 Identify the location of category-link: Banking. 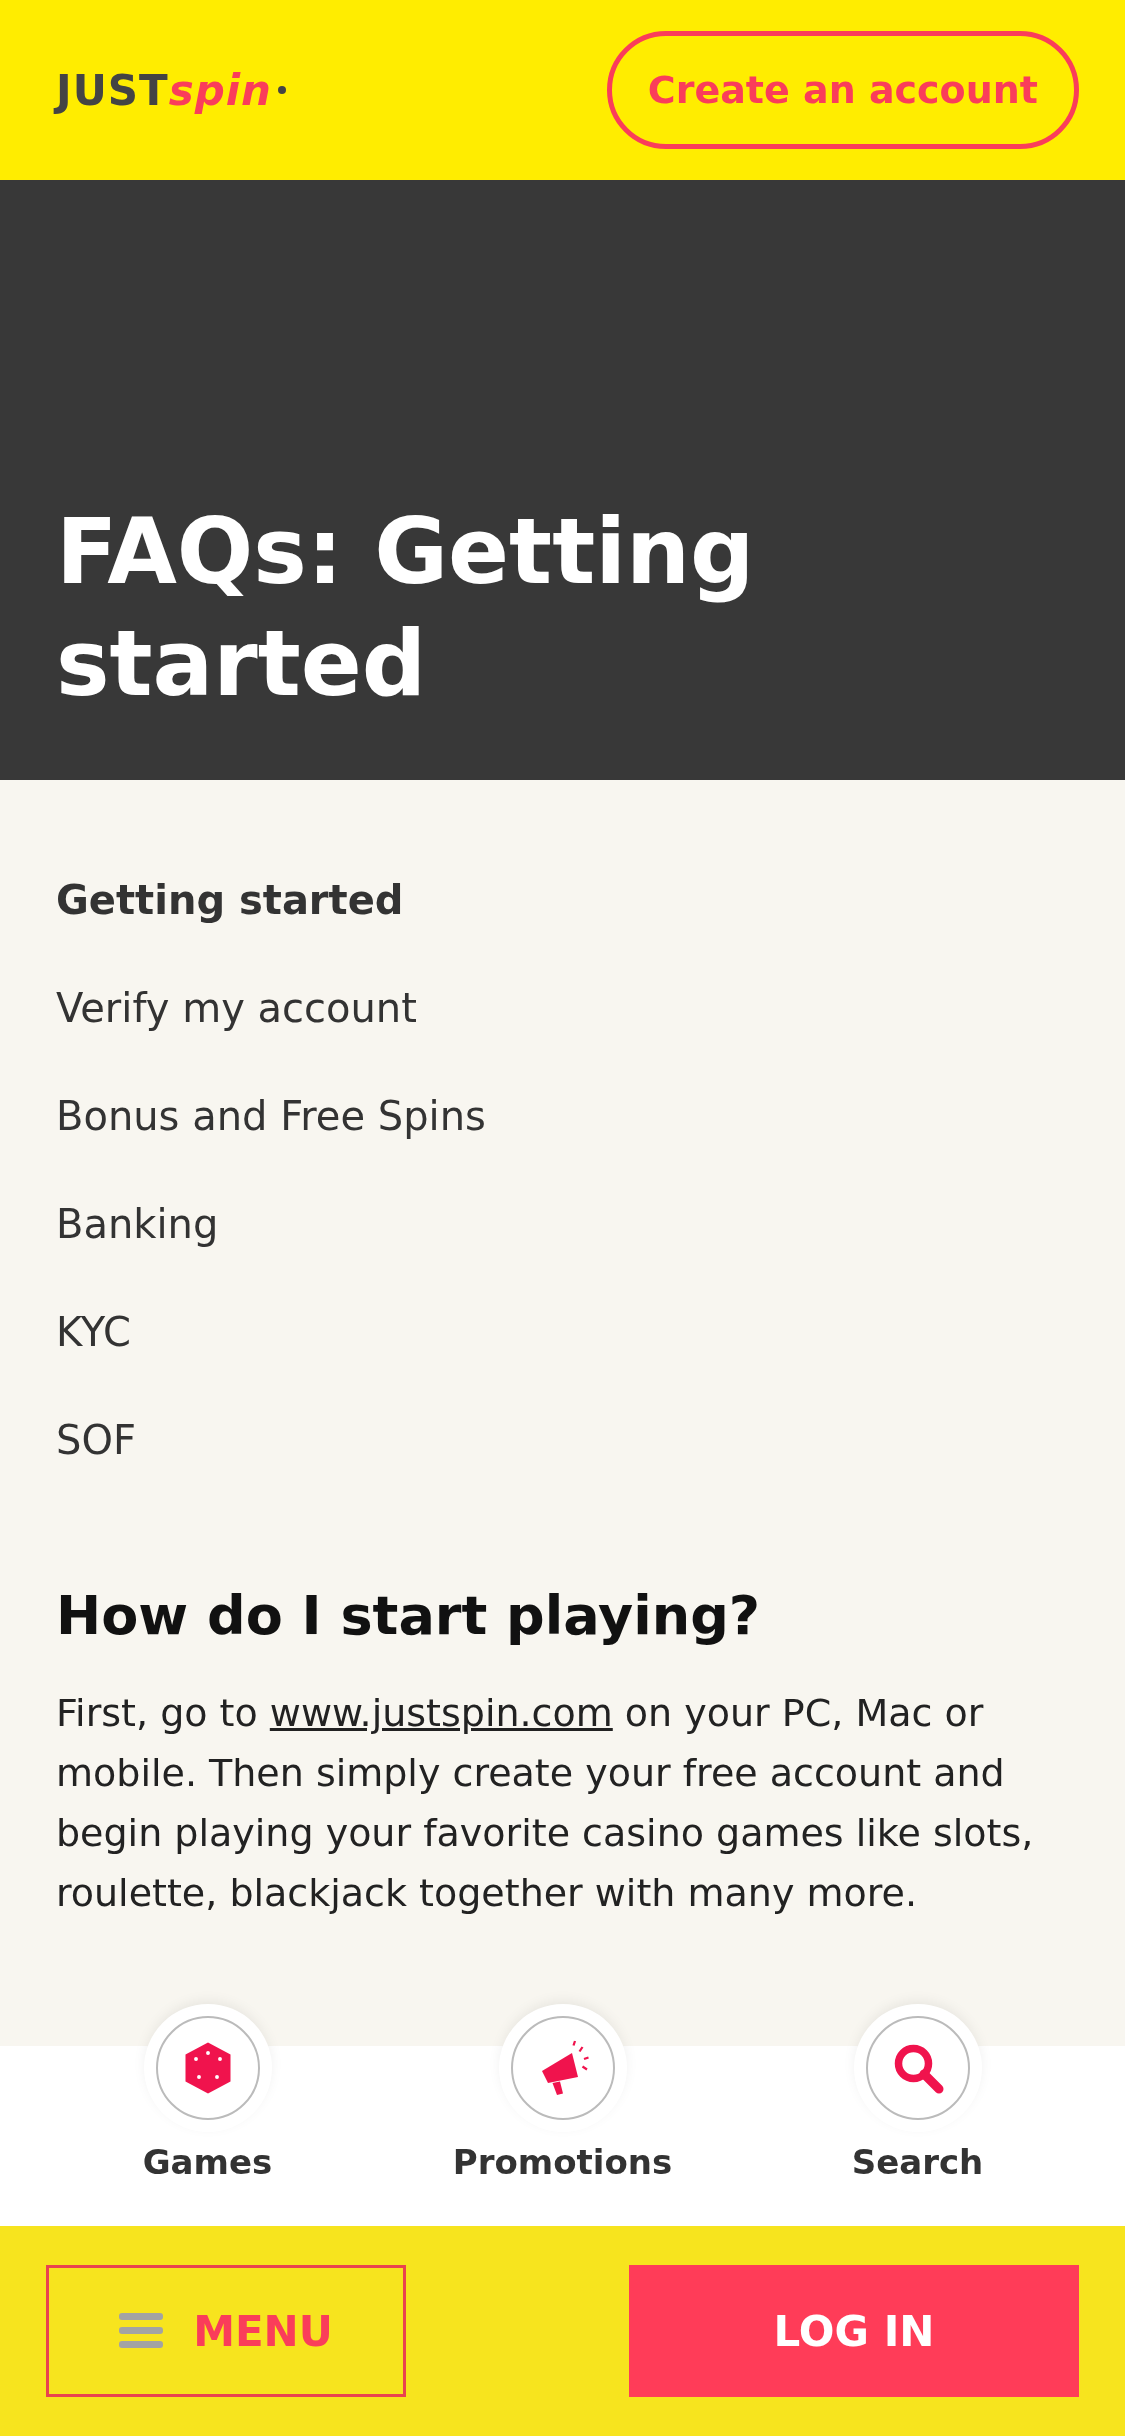
(137, 1224).